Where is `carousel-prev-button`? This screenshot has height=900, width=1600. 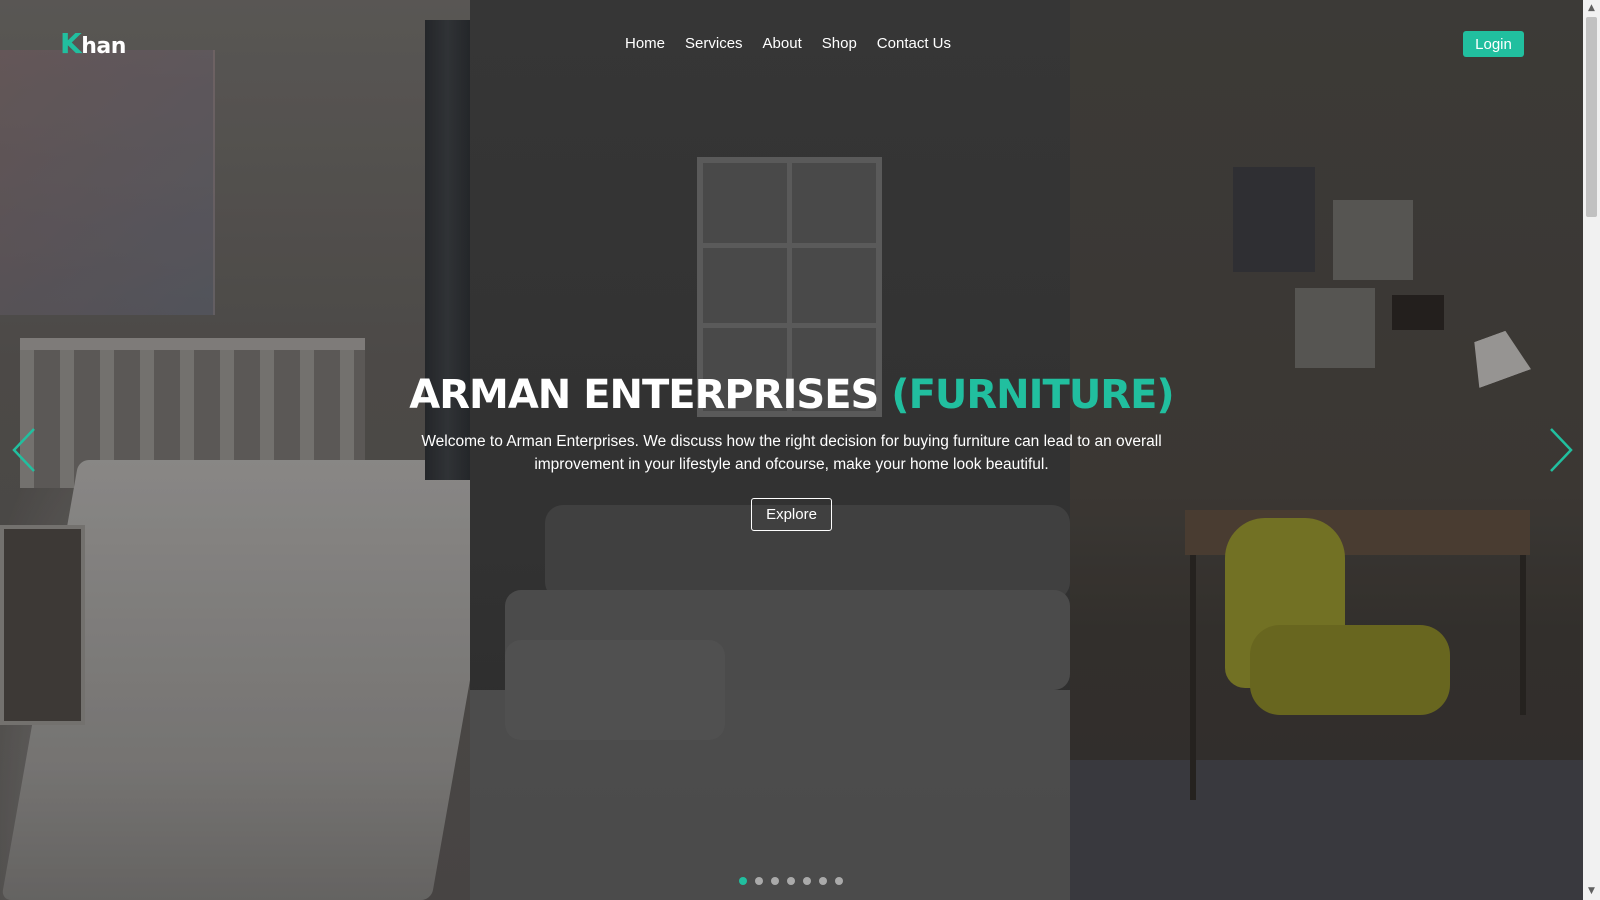 carousel-prev-button is located at coordinates (25, 450).